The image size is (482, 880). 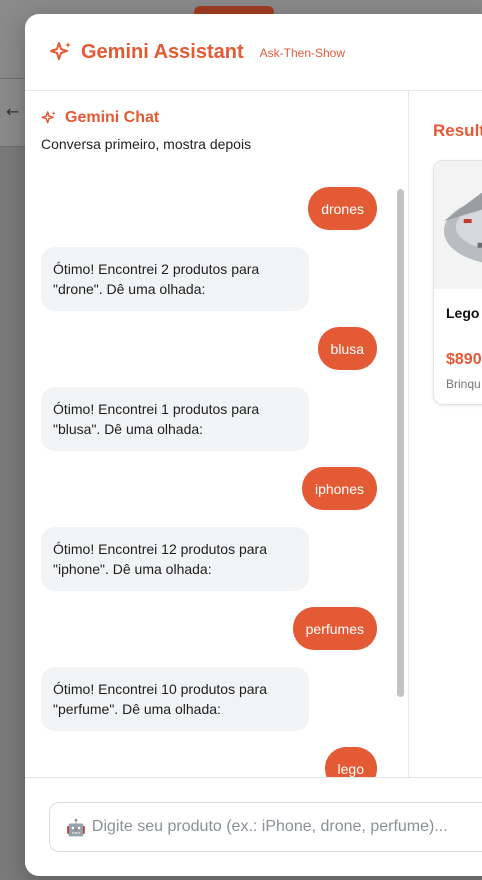 I want to click on lego-millennium-falcon-image, so click(x=458, y=225).